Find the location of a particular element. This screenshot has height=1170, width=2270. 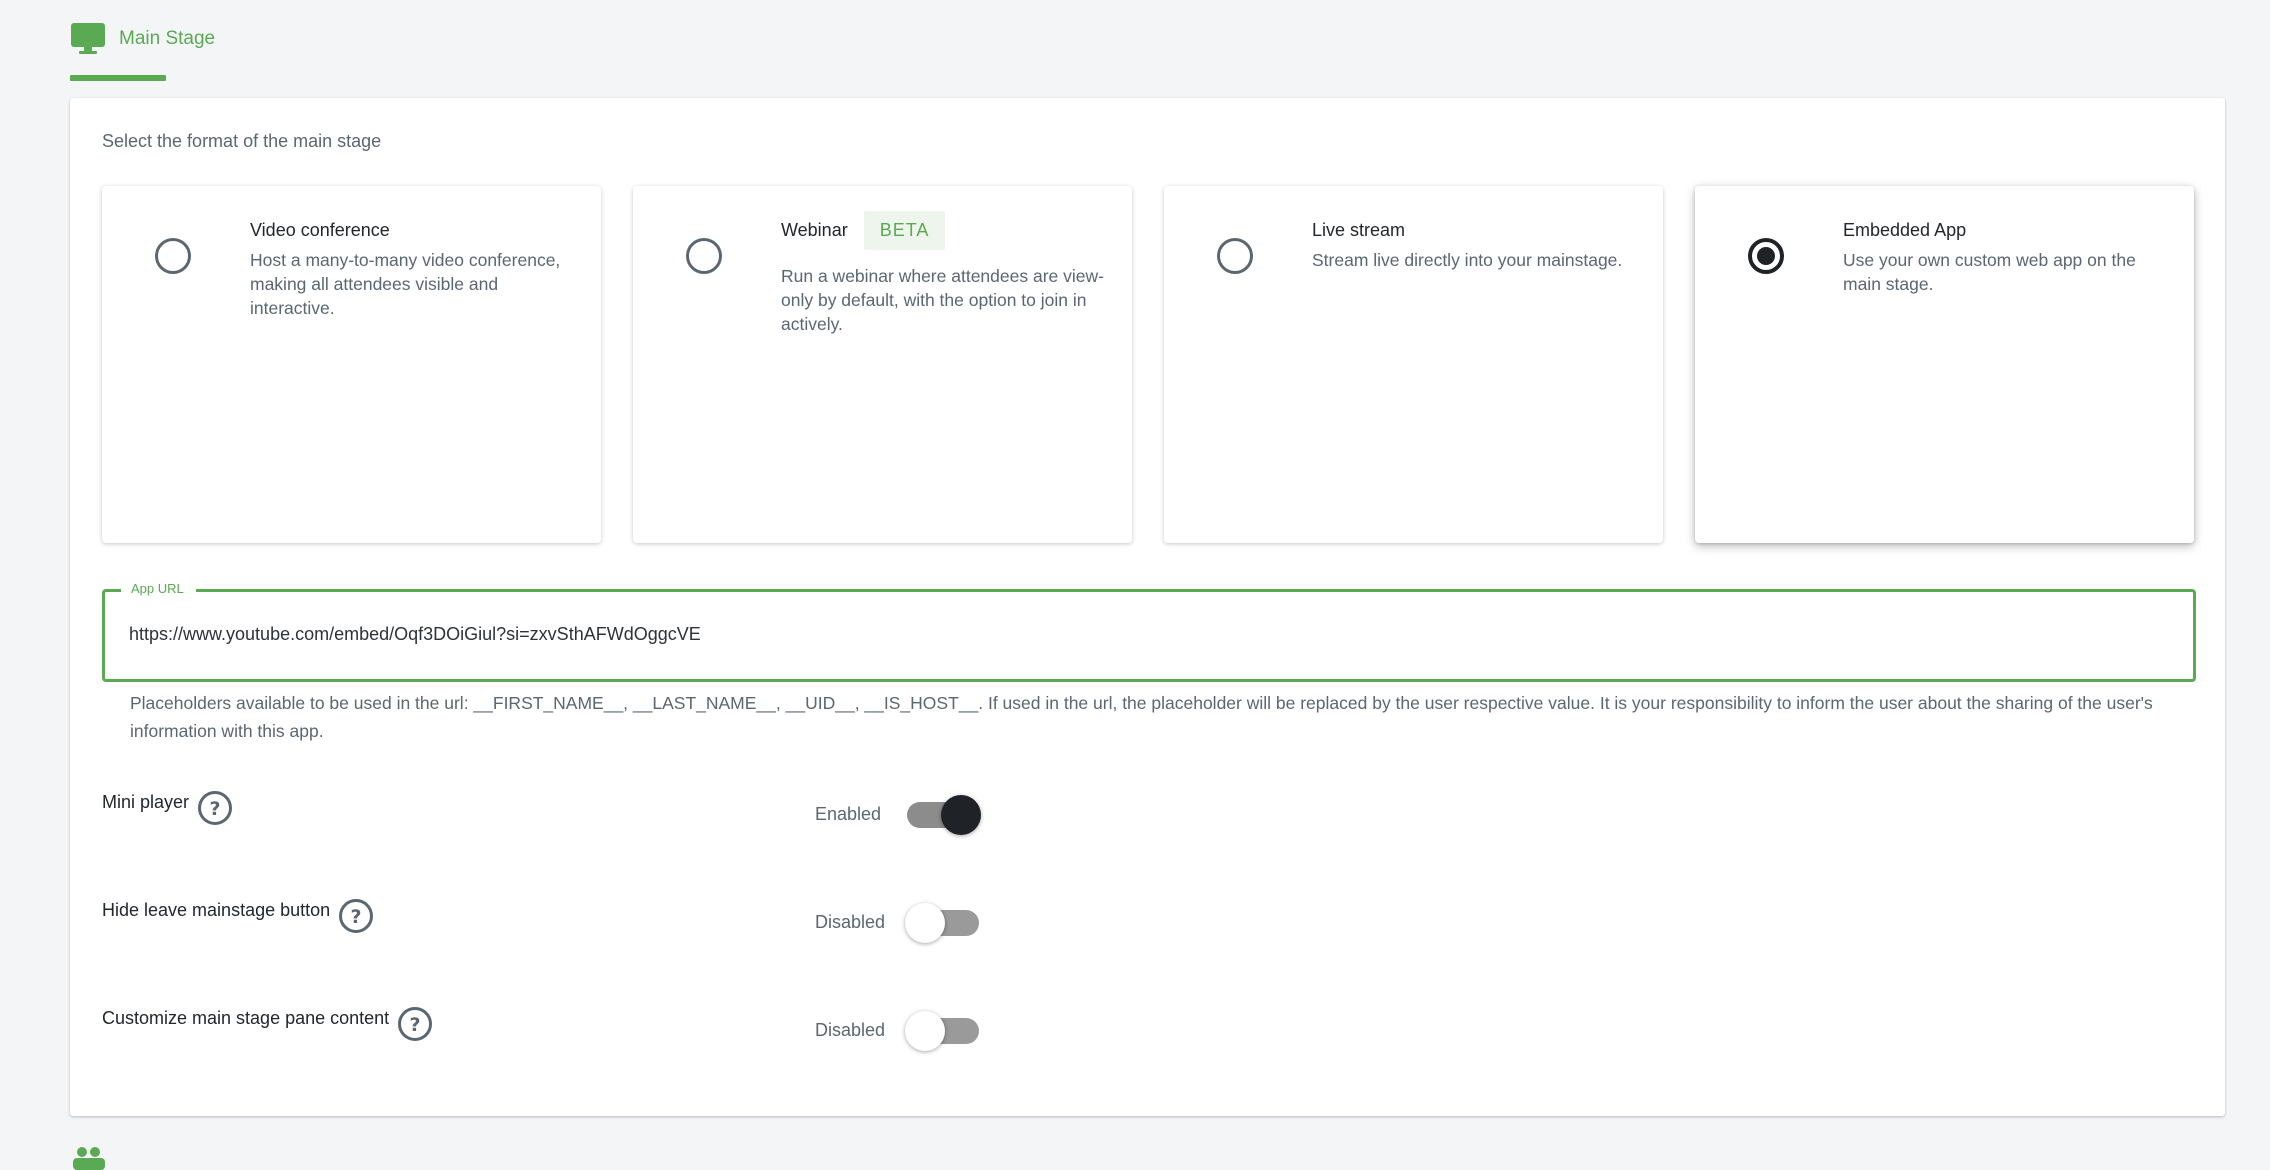

option-title: Webinar is located at coordinates (814, 229).